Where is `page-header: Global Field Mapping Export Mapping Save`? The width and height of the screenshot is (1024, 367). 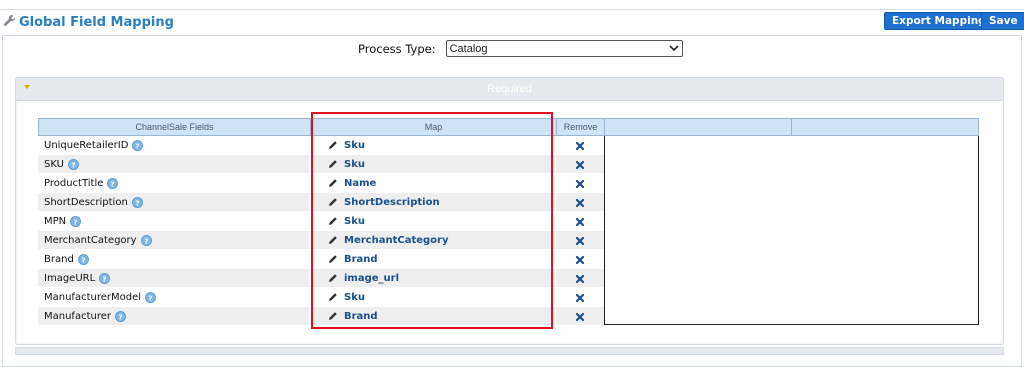
page-header: Global Field Mapping Export Mapping Save is located at coordinates (512, 22).